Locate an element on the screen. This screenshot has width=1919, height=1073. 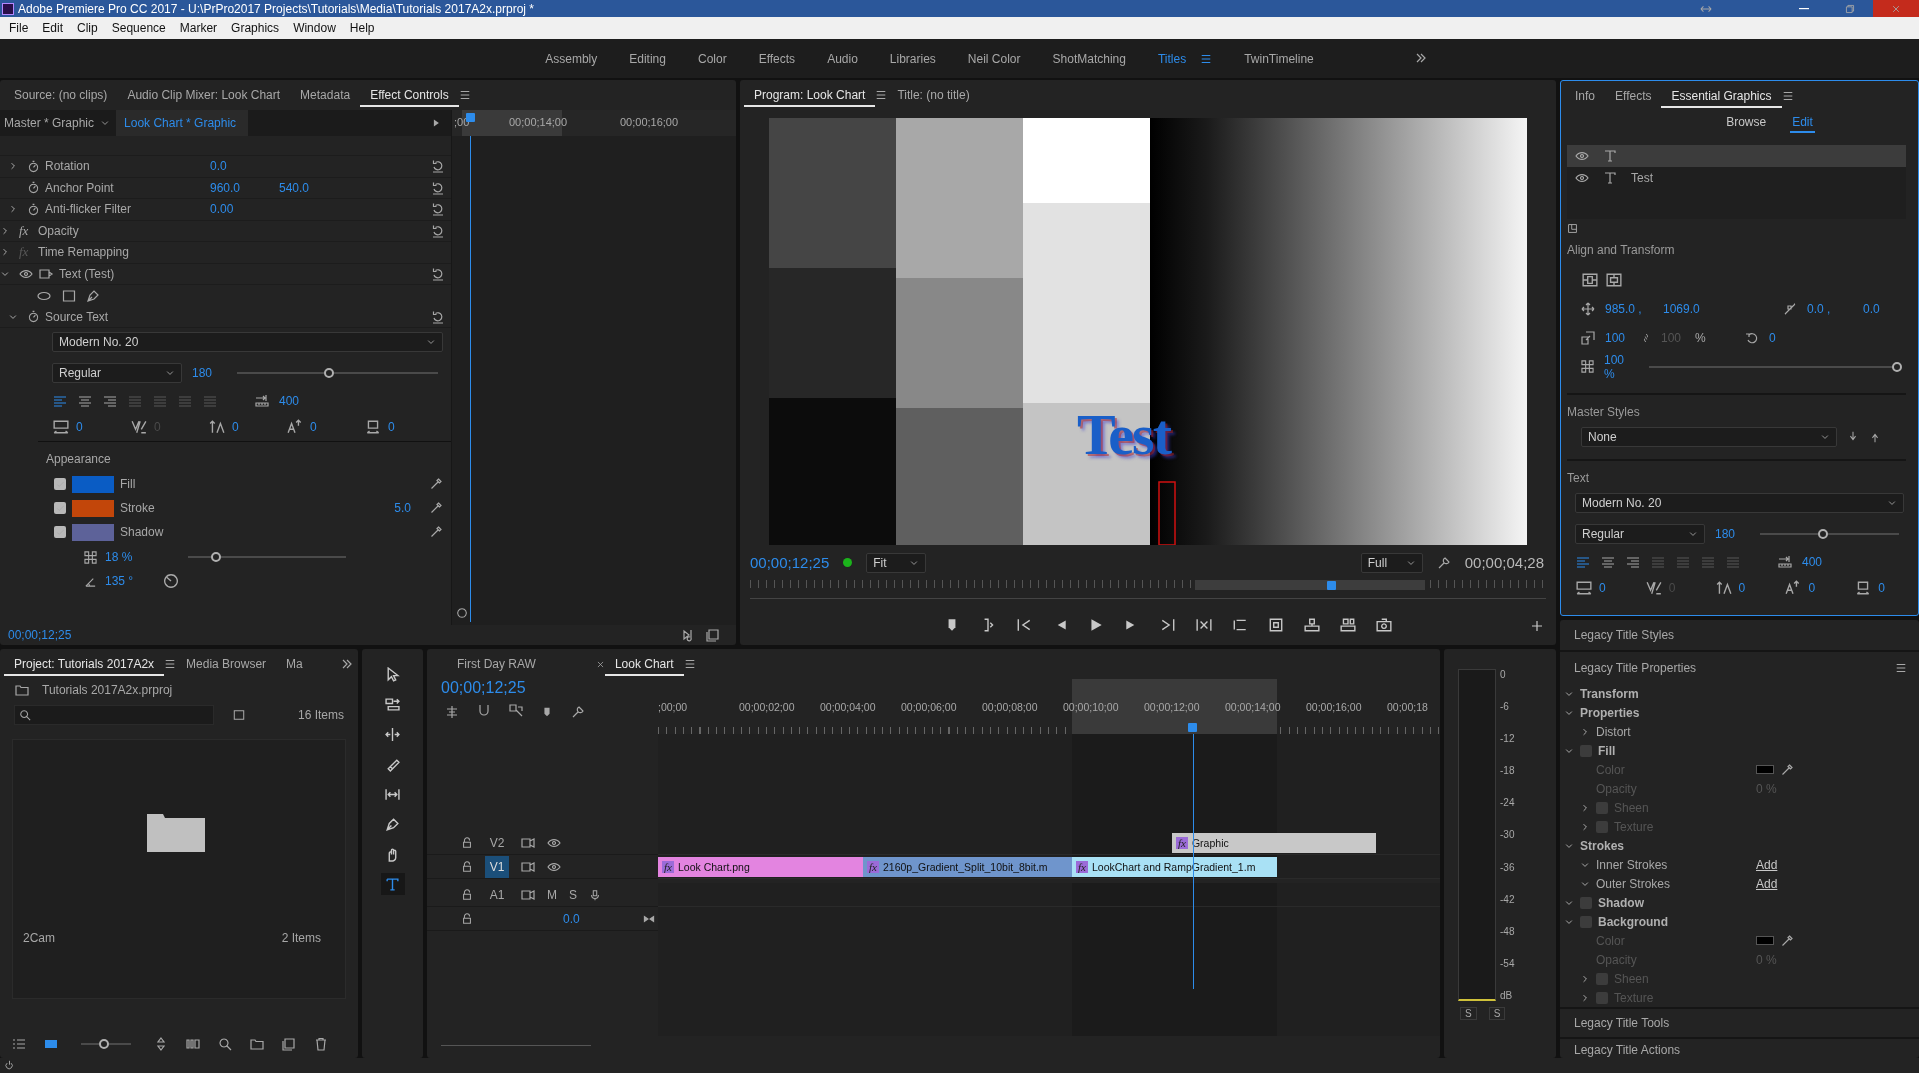
track-label: A1 is located at coordinates (497, 894).